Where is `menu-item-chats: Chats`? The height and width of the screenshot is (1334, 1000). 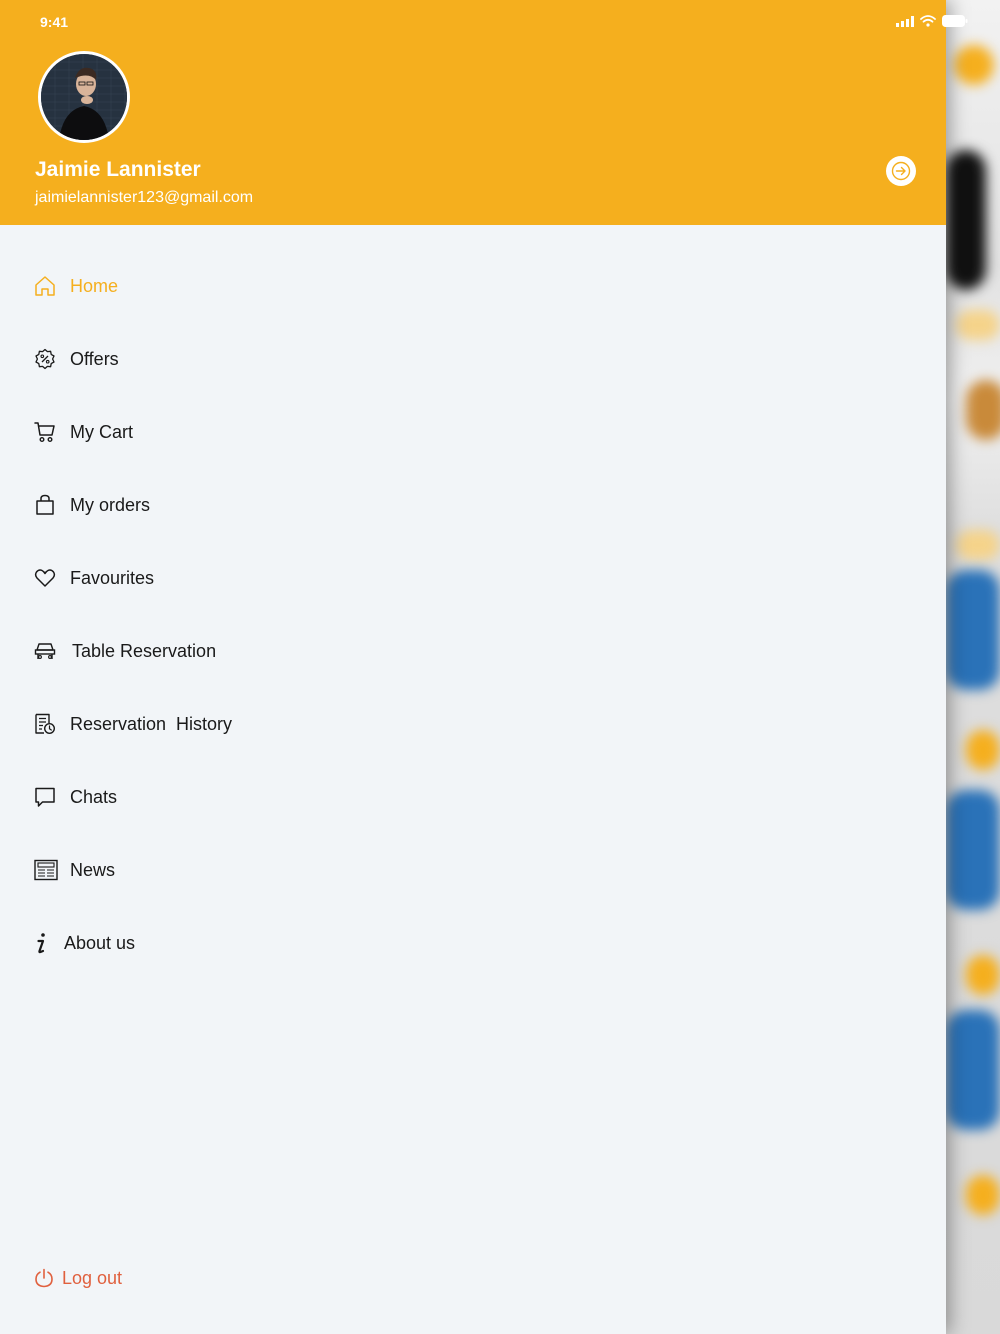
menu-item-chats: Chats is located at coordinates (75, 797).